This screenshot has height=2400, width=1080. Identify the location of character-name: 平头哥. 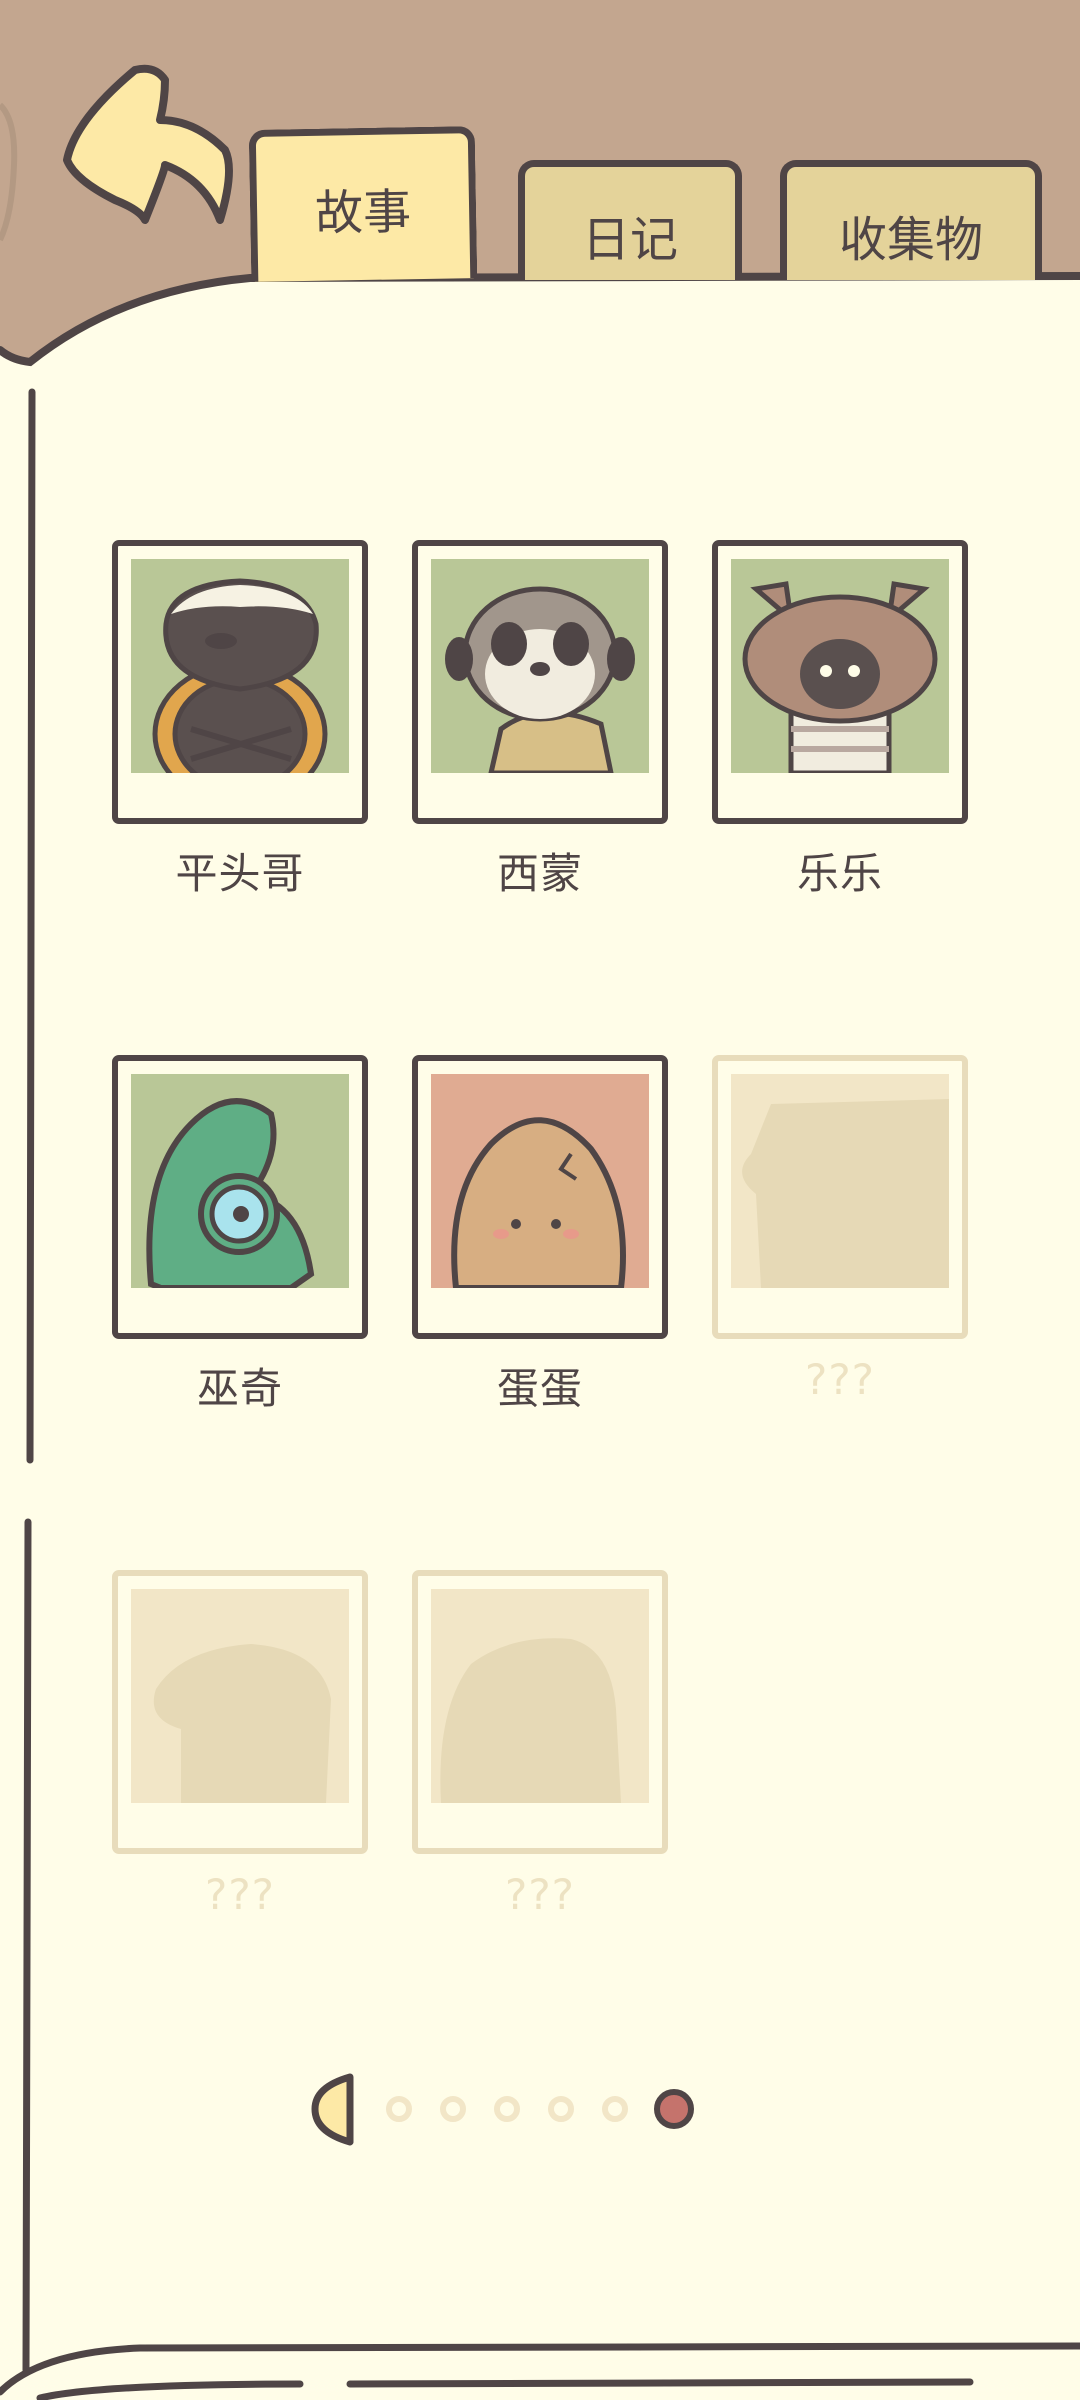
(240, 873).